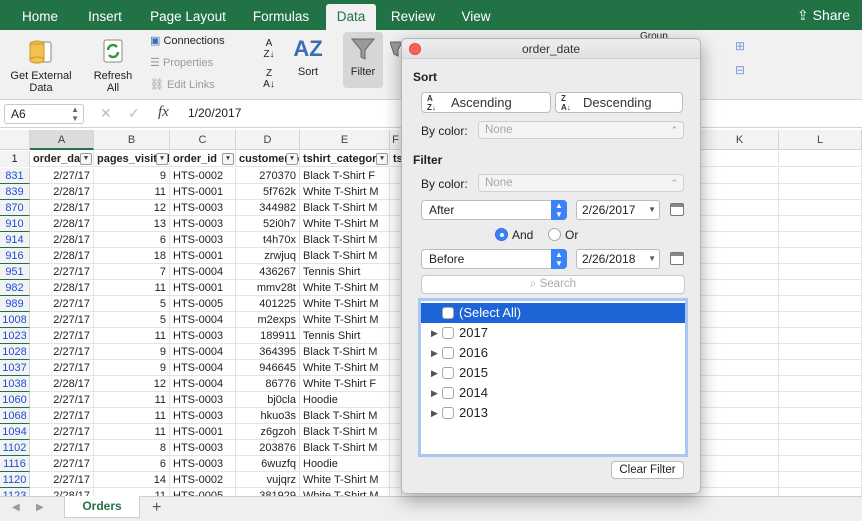 Image resolution: width=862 pixels, height=521 pixels. Describe the element at coordinates (15, 140) in the screenshot. I see `select-all-corner` at that location.